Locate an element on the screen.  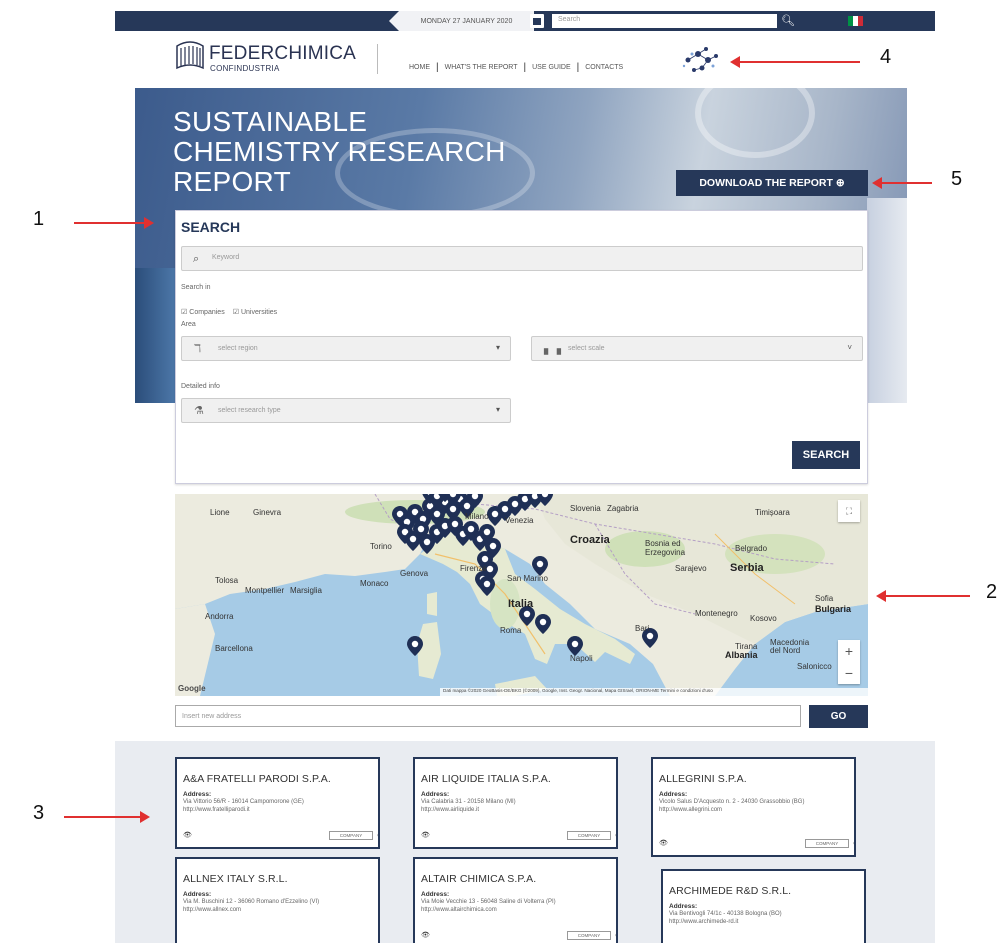
map-label: San Marino is located at coordinates (527, 578).